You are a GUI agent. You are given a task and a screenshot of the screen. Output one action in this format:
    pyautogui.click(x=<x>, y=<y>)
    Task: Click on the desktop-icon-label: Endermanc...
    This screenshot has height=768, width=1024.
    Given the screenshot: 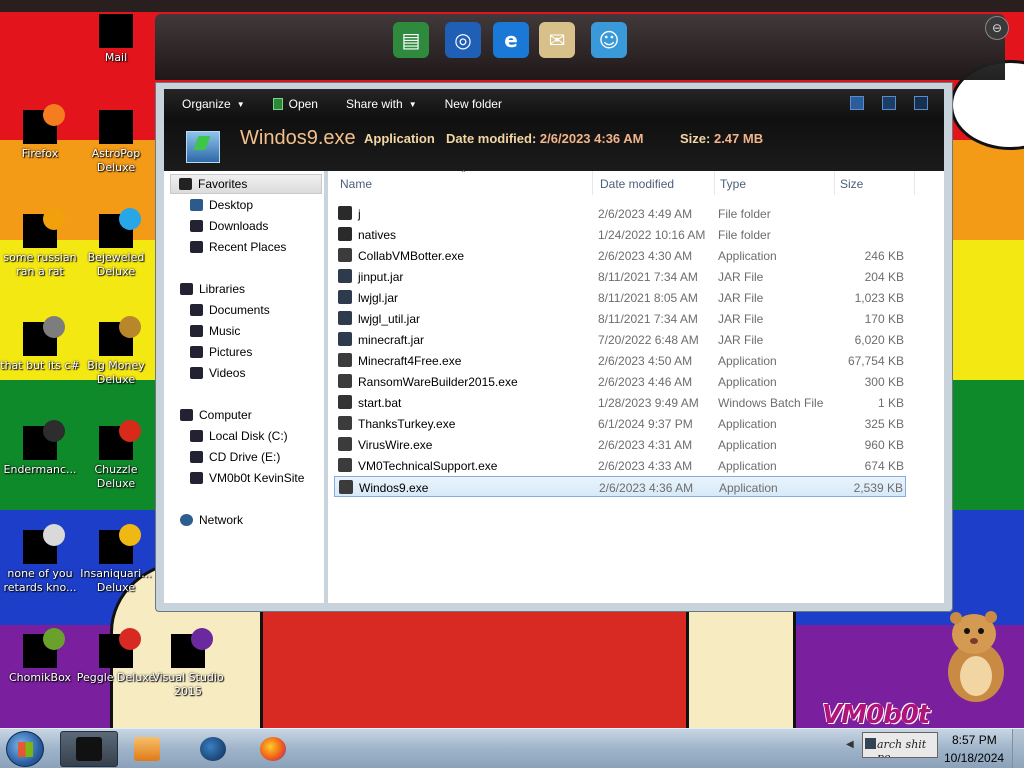 What is the action you would take?
    pyautogui.click(x=40, y=469)
    